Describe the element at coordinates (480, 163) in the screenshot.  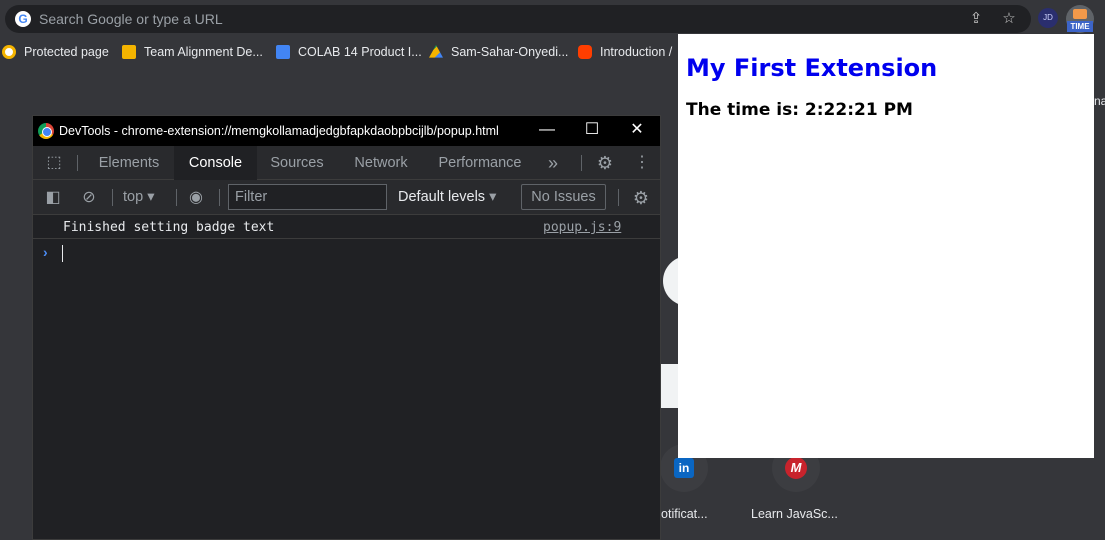
I see `tab-performance: Performance` at that location.